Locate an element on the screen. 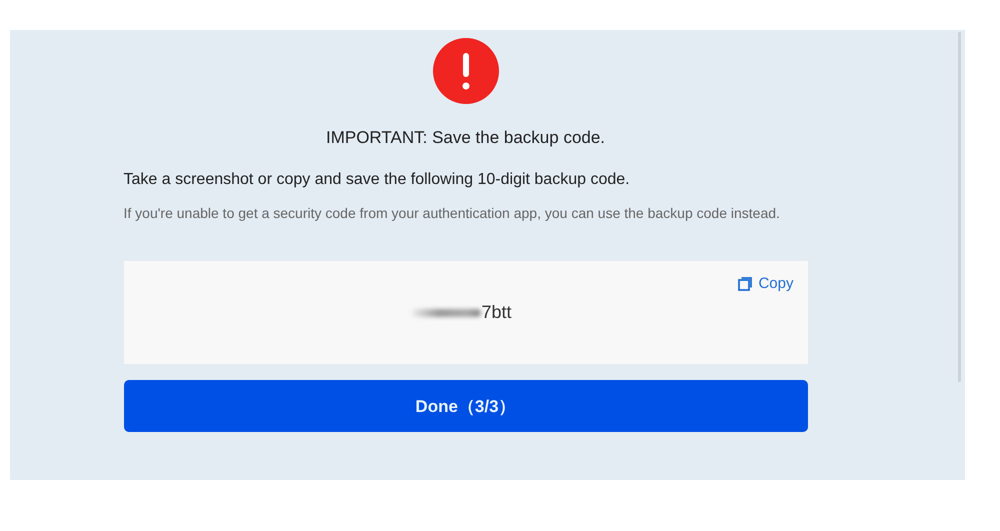 The height and width of the screenshot is (531, 1000). instruction-text: Take a screenshot or copy and save the following 10-digit backup code. is located at coordinates (377, 180).